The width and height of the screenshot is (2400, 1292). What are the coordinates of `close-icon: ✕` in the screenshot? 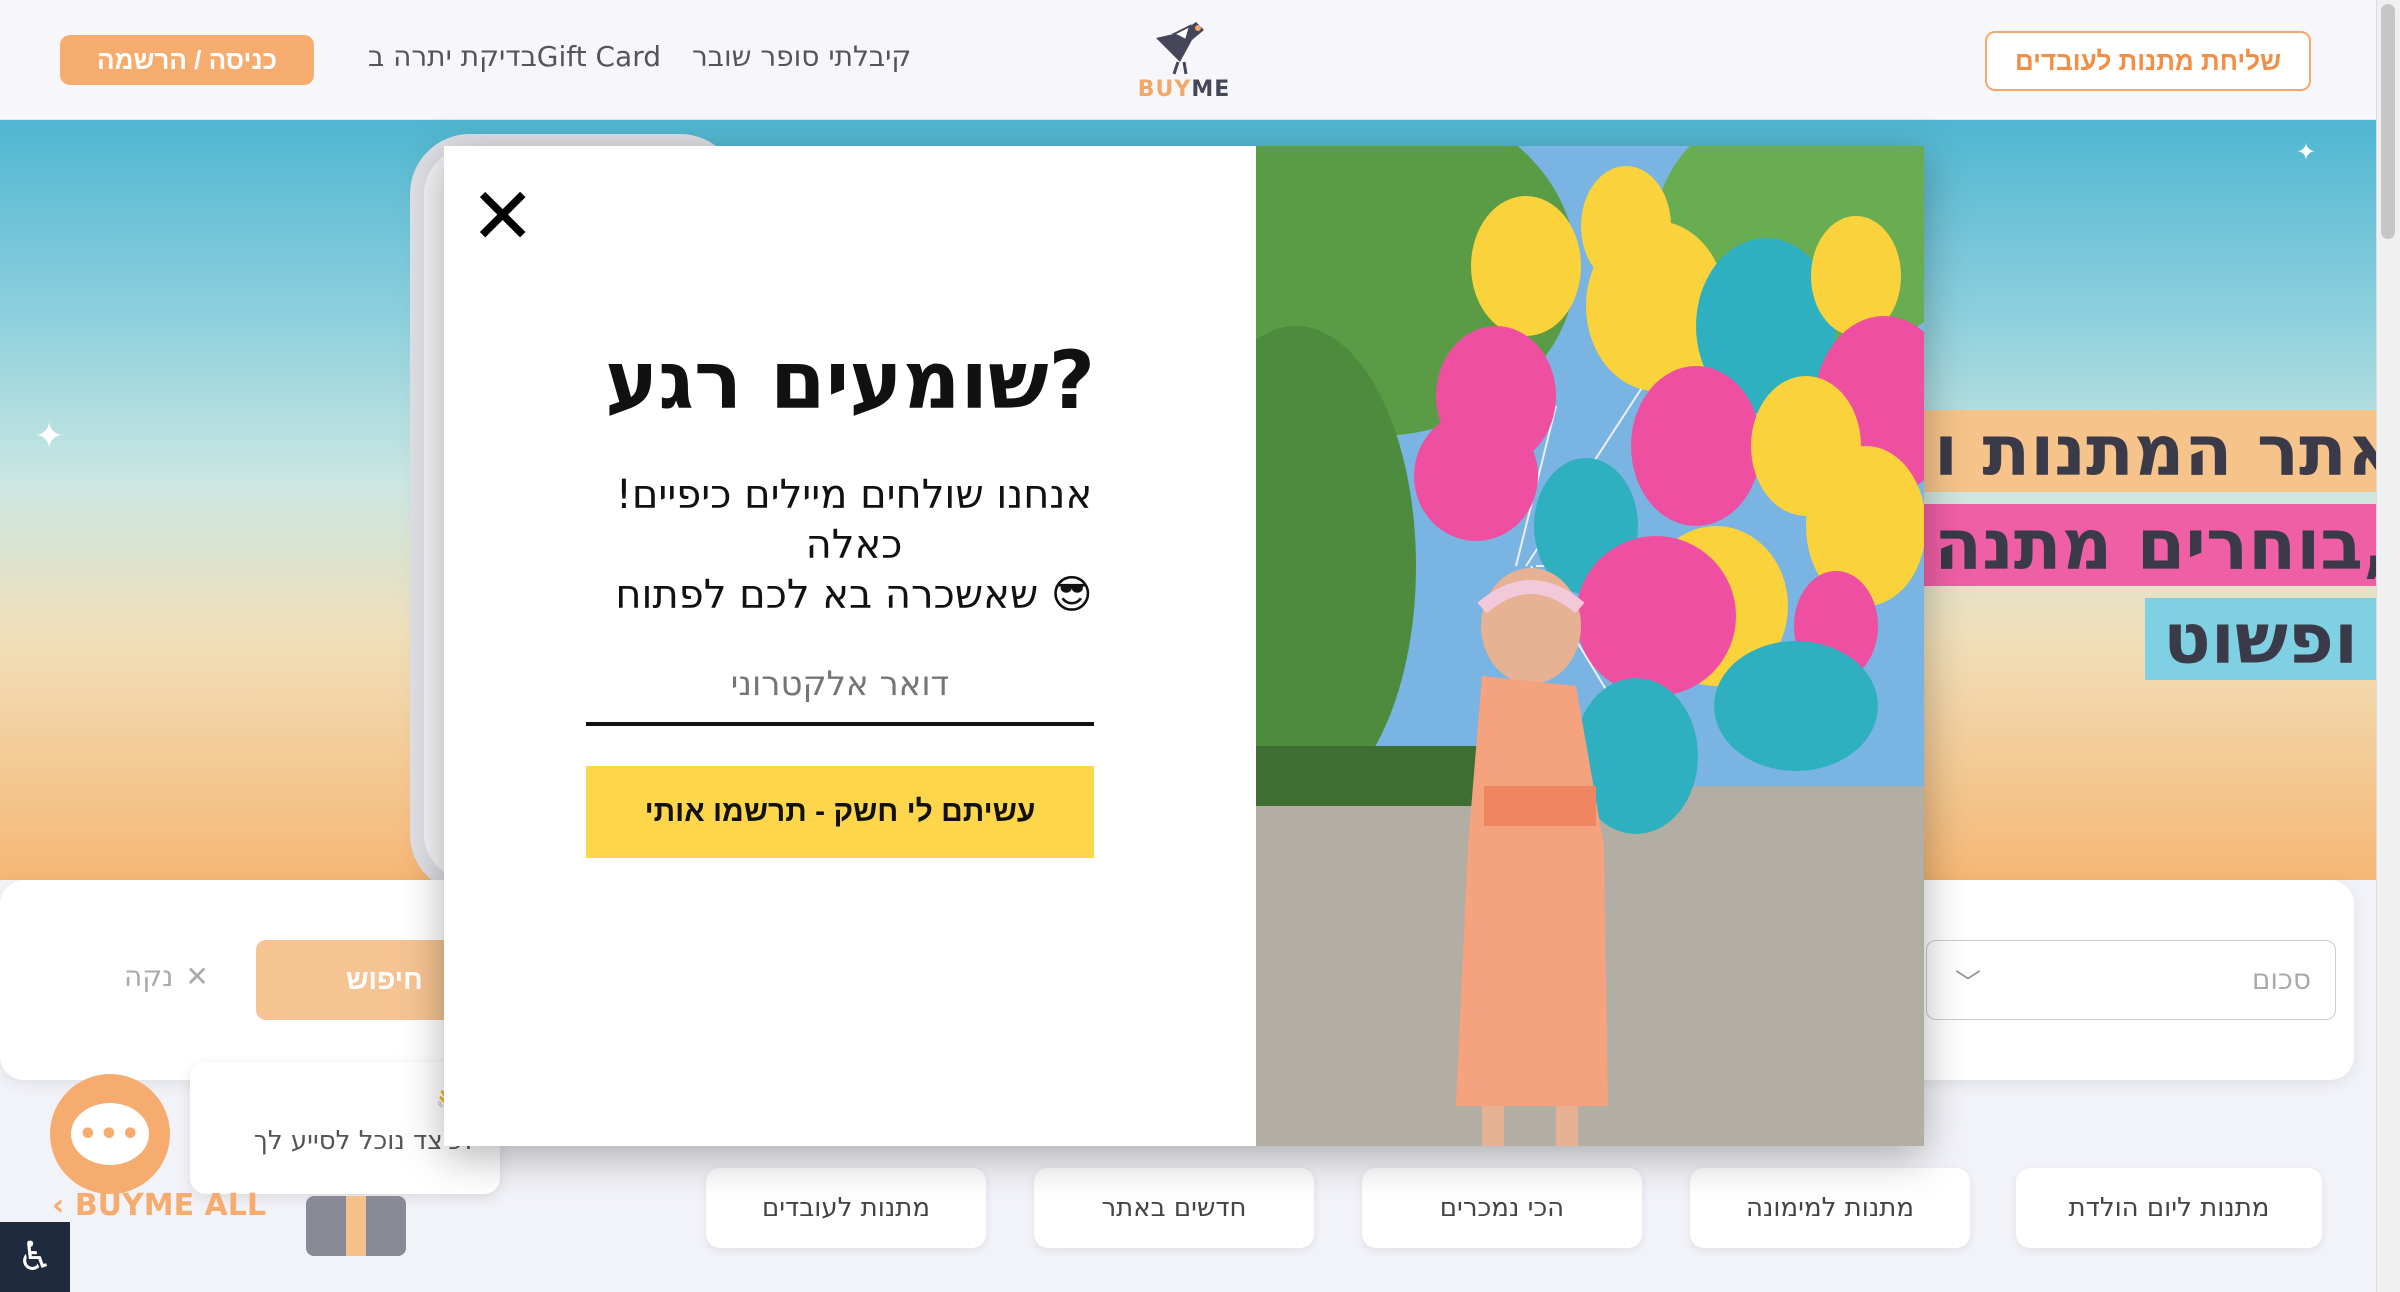 It's located at (502, 217).